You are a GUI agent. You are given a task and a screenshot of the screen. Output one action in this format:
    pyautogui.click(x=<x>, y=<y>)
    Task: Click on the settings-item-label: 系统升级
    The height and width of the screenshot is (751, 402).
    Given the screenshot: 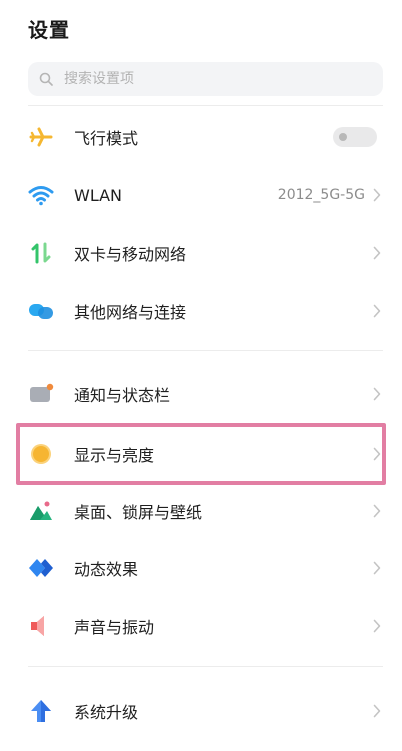 What is the action you would take?
    pyautogui.click(x=106, y=712)
    